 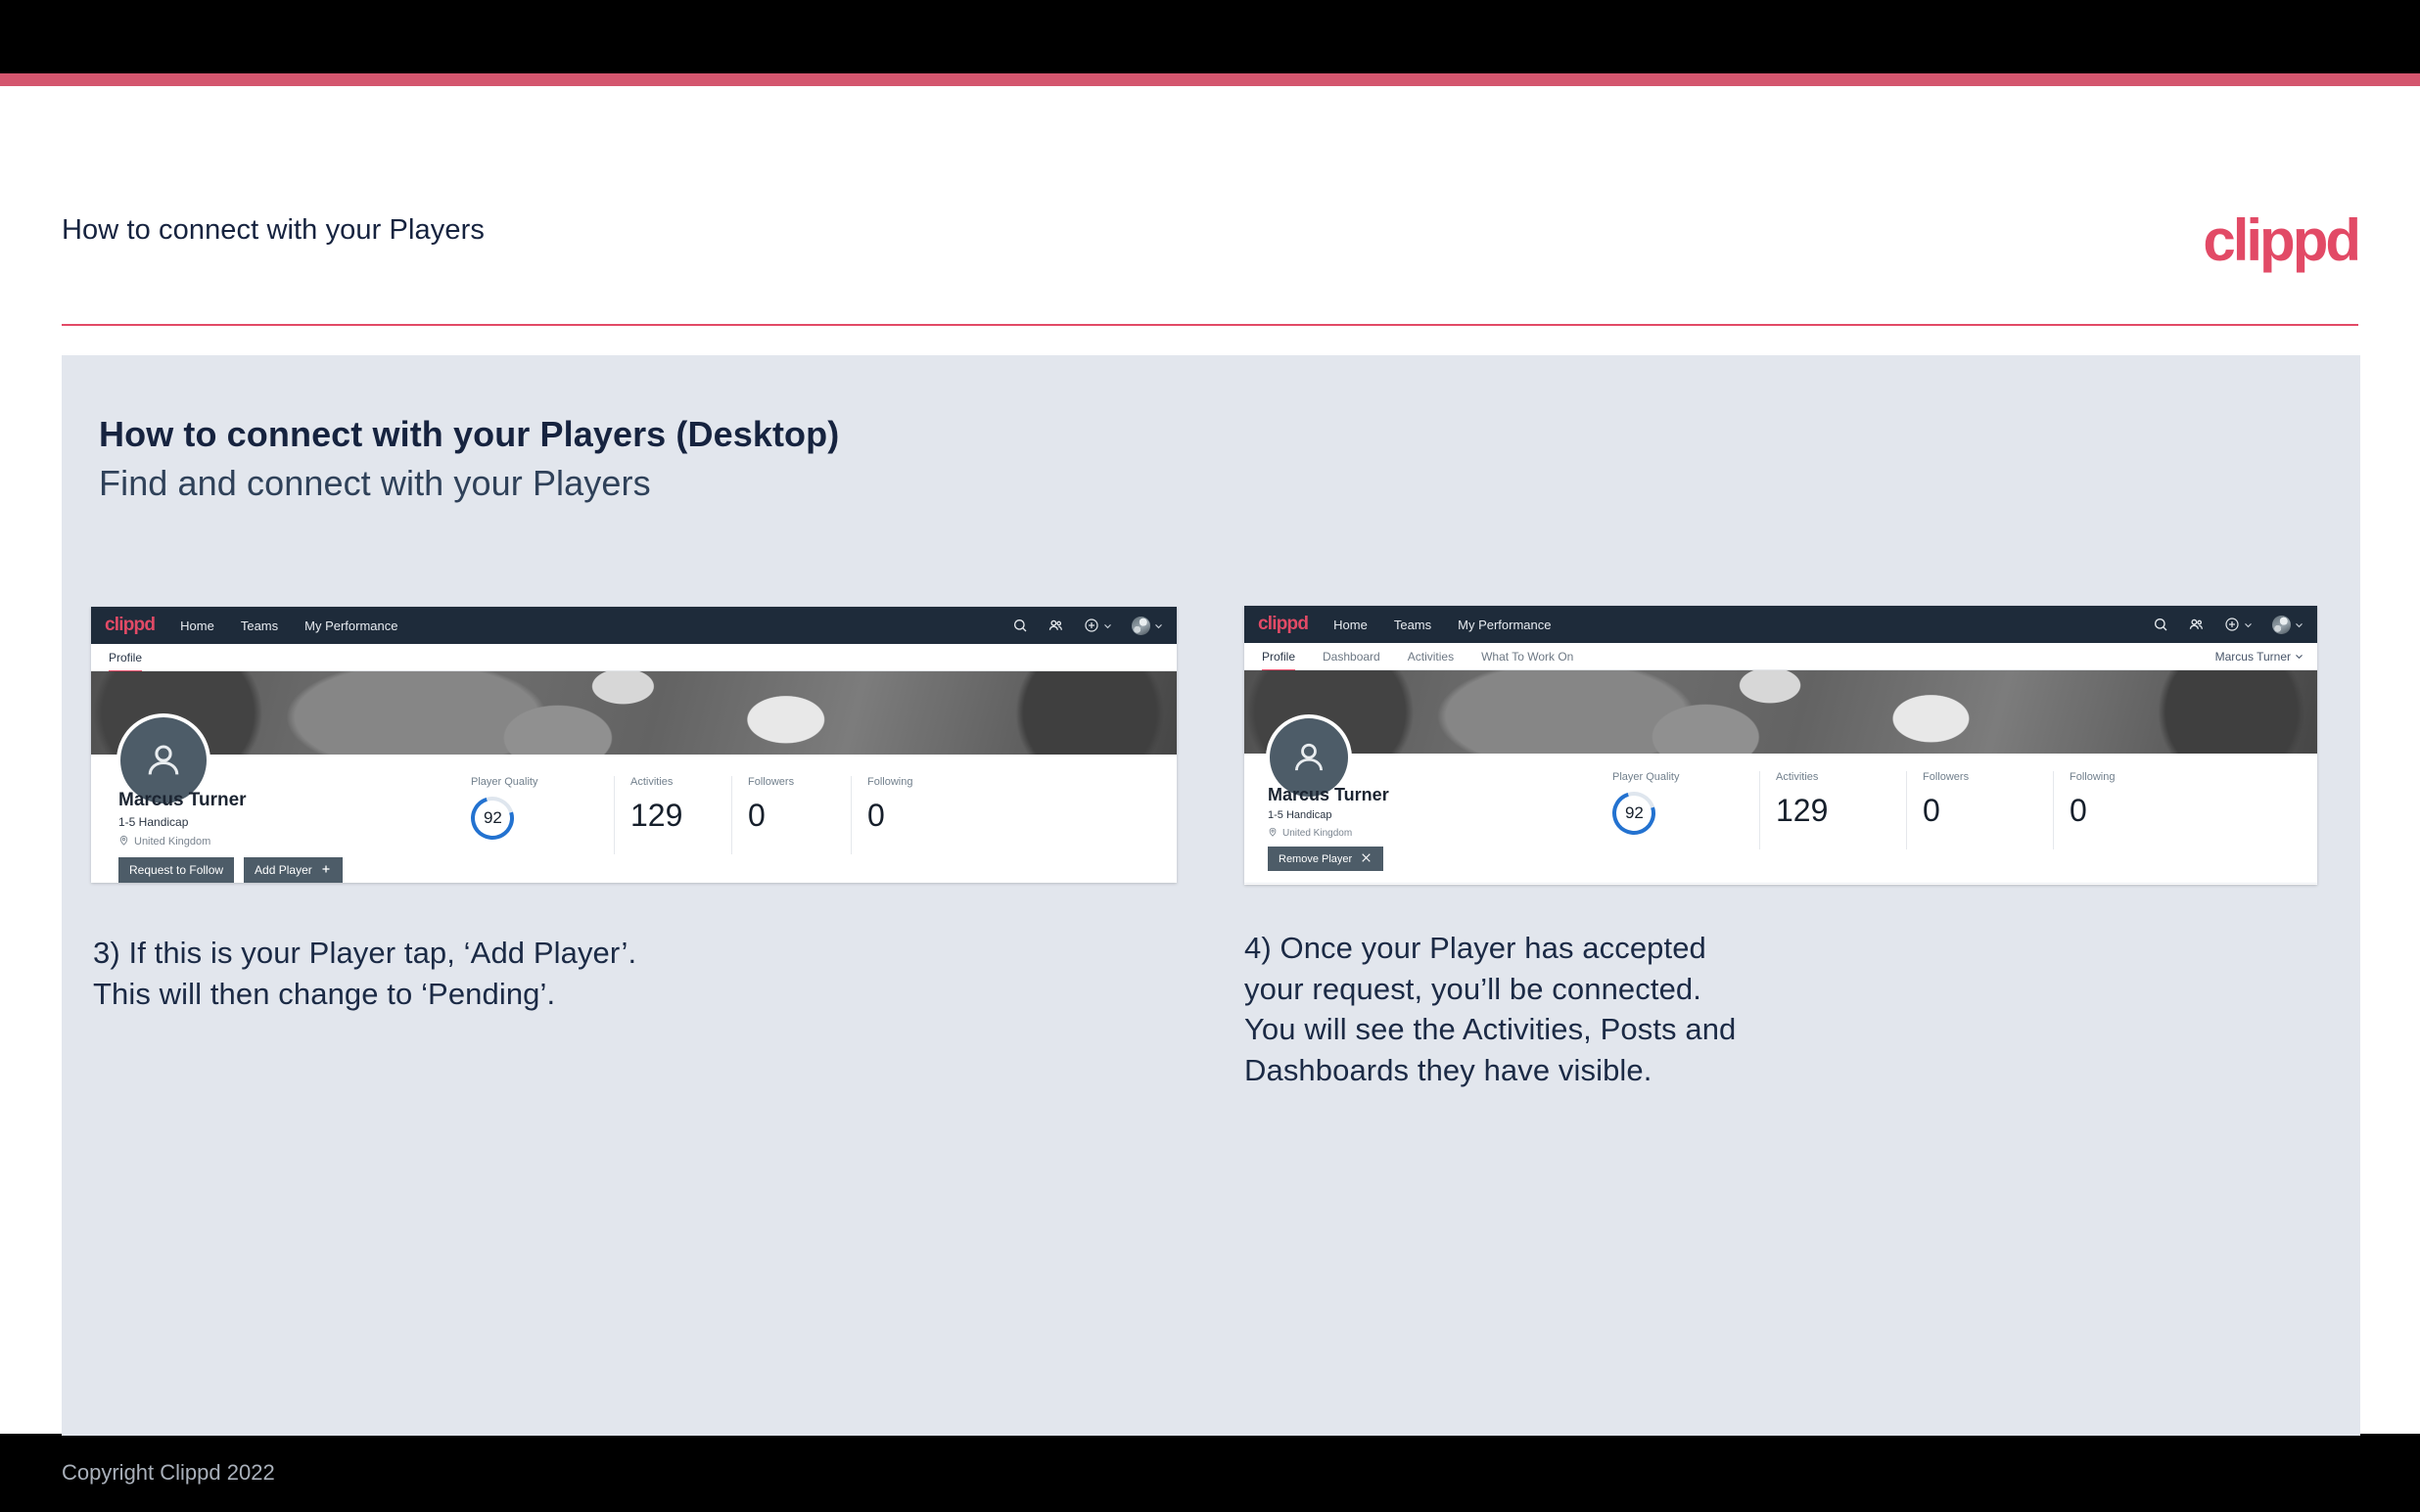 What do you see at coordinates (1448, 1069) in the screenshot?
I see `caption-line: Dashboards they have visible.` at bounding box center [1448, 1069].